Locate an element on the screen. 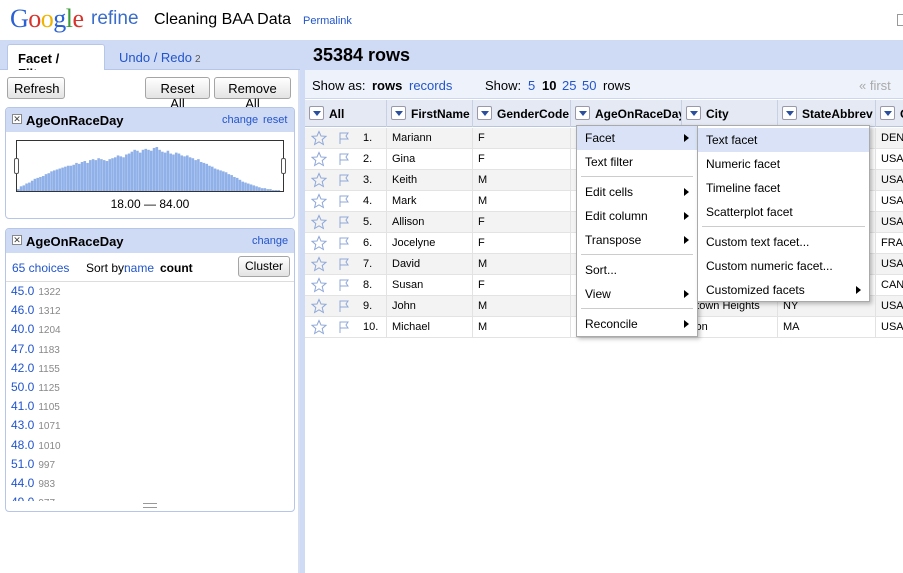 Image resolution: width=903 pixels, height=573 pixels. table-cell-first: Keith is located at coordinates (430, 180).